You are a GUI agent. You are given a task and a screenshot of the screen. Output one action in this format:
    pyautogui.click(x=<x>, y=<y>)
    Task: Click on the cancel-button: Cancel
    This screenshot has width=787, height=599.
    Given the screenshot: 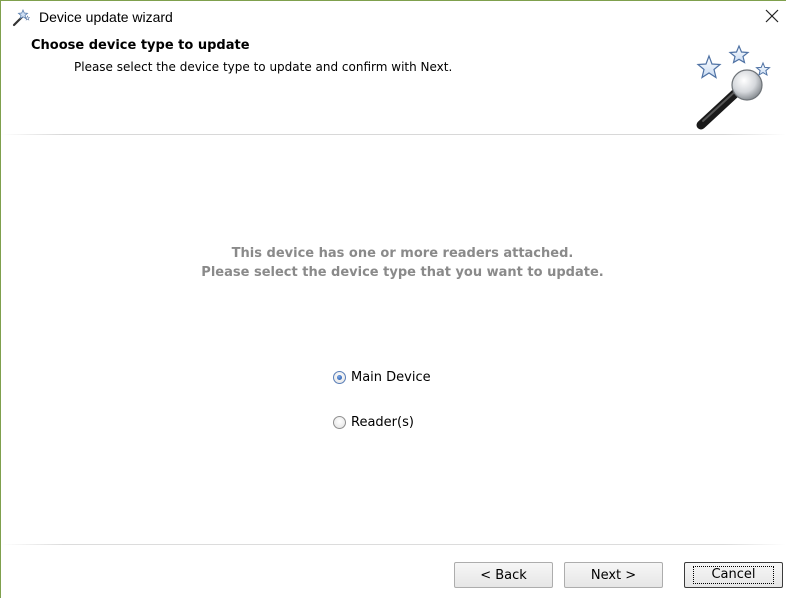 What is the action you would take?
    pyautogui.click(x=733, y=575)
    